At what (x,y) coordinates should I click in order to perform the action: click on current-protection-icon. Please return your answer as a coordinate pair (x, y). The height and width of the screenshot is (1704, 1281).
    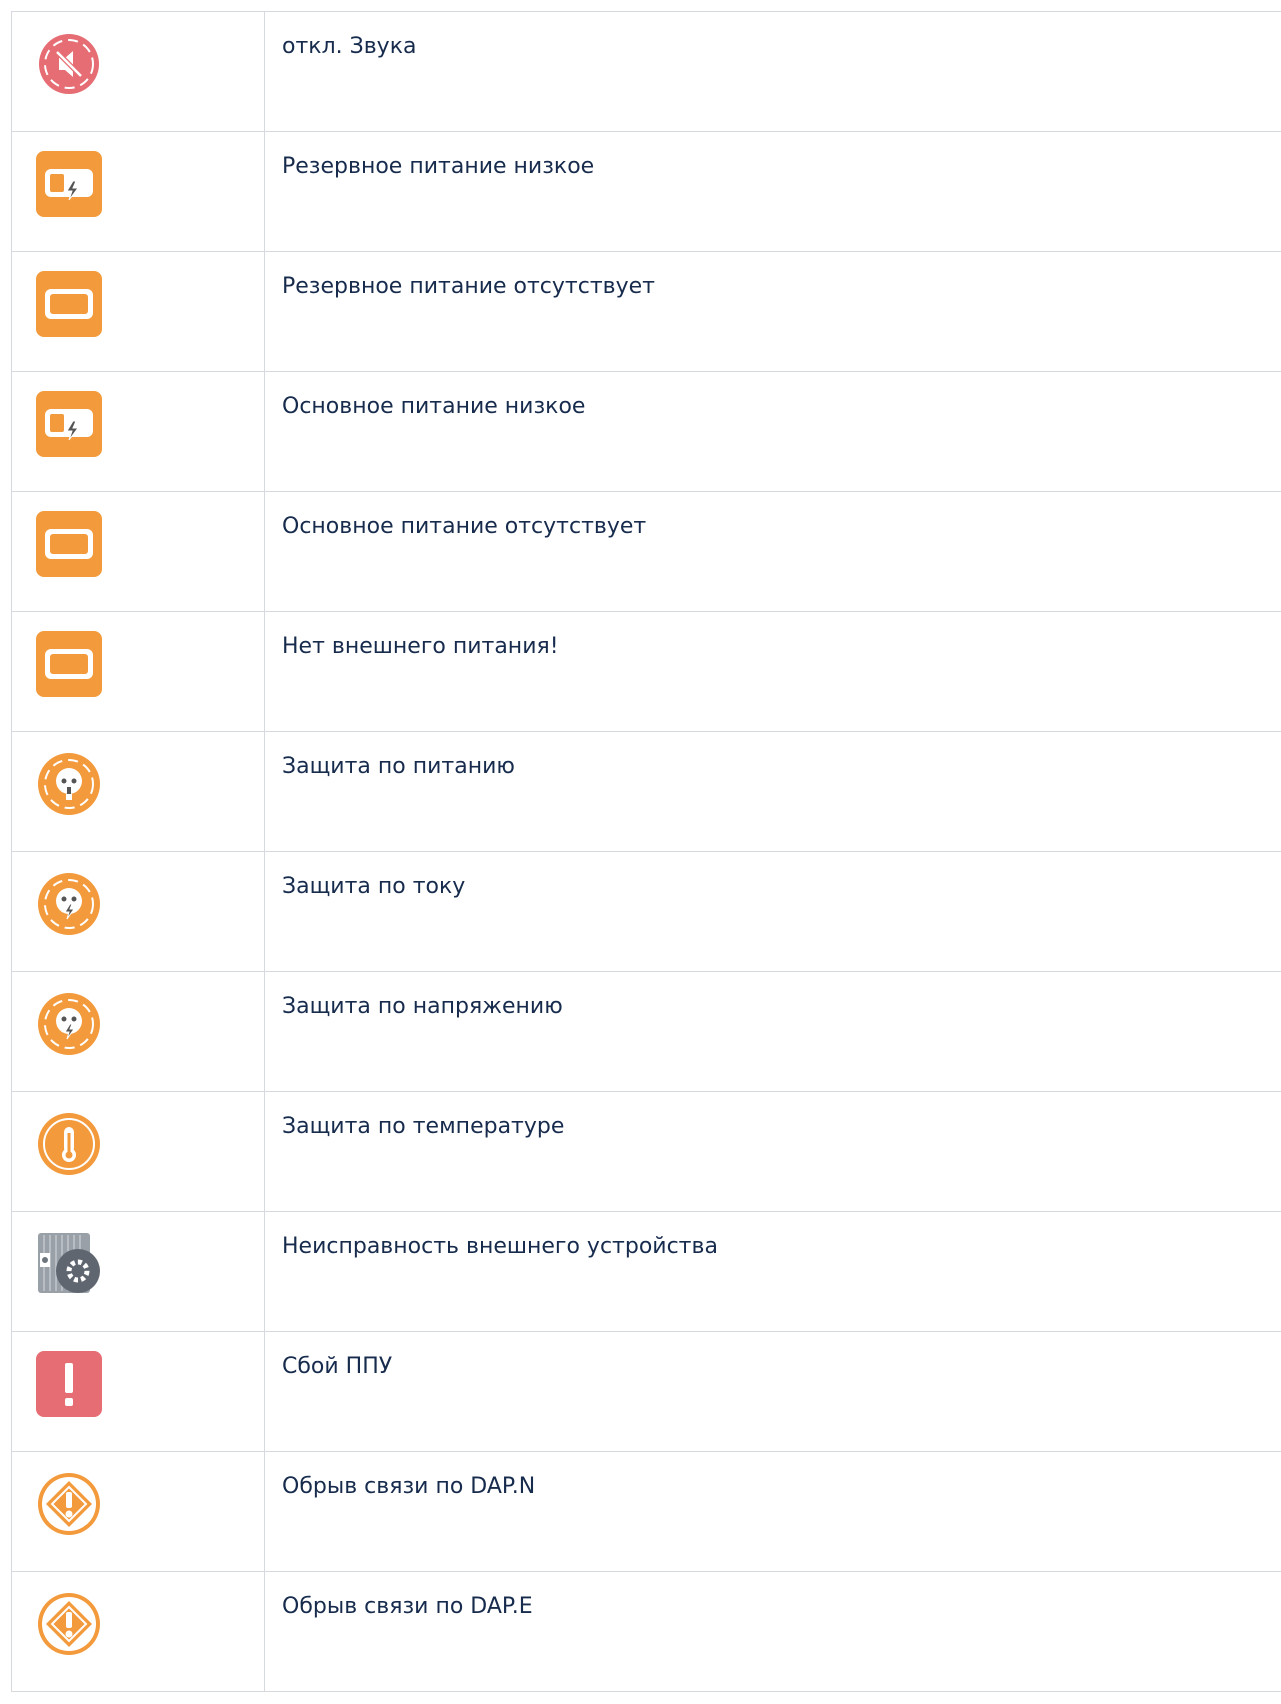
    Looking at the image, I should click on (69, 904).